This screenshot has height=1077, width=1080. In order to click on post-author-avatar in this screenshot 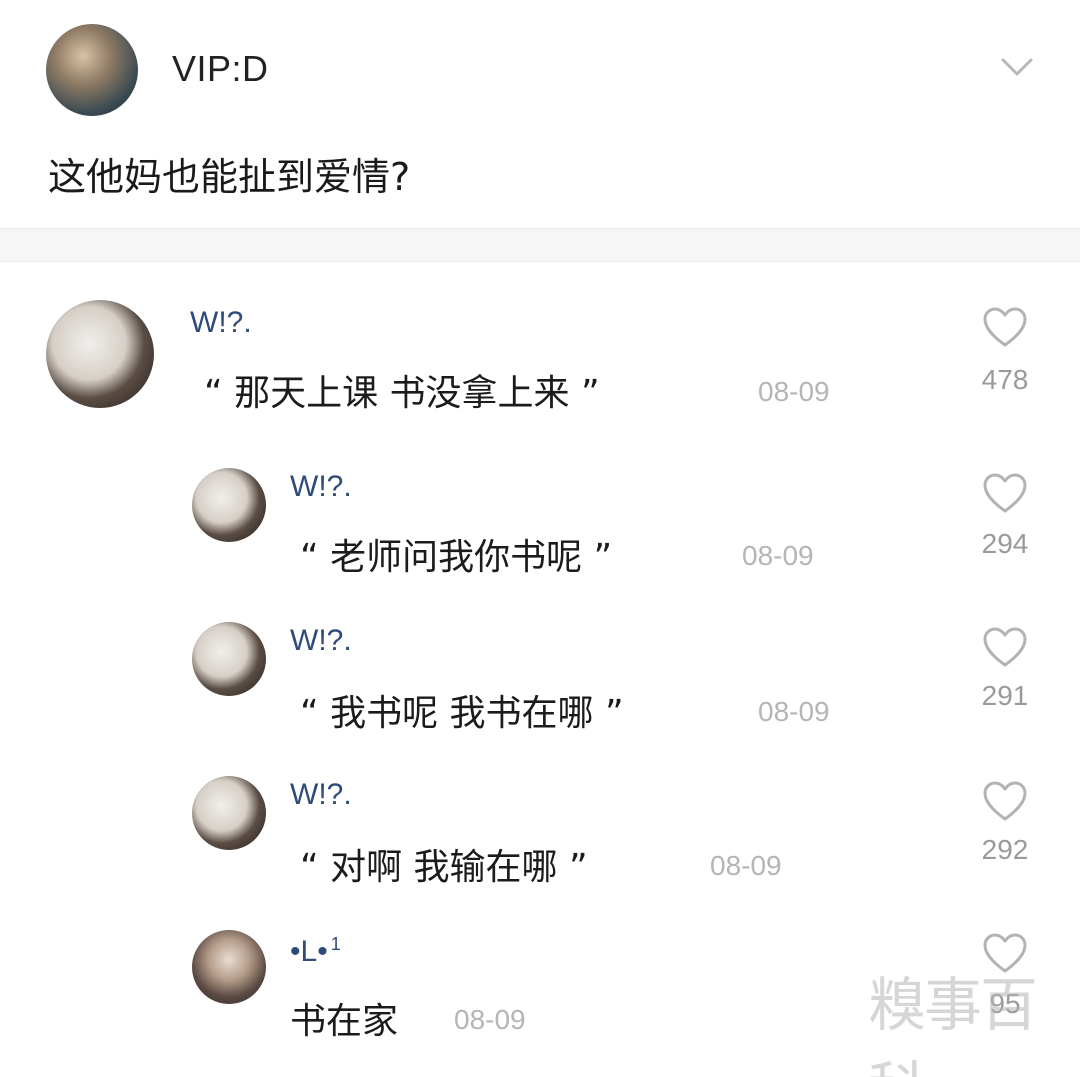, I will do `click(92, 70)`.